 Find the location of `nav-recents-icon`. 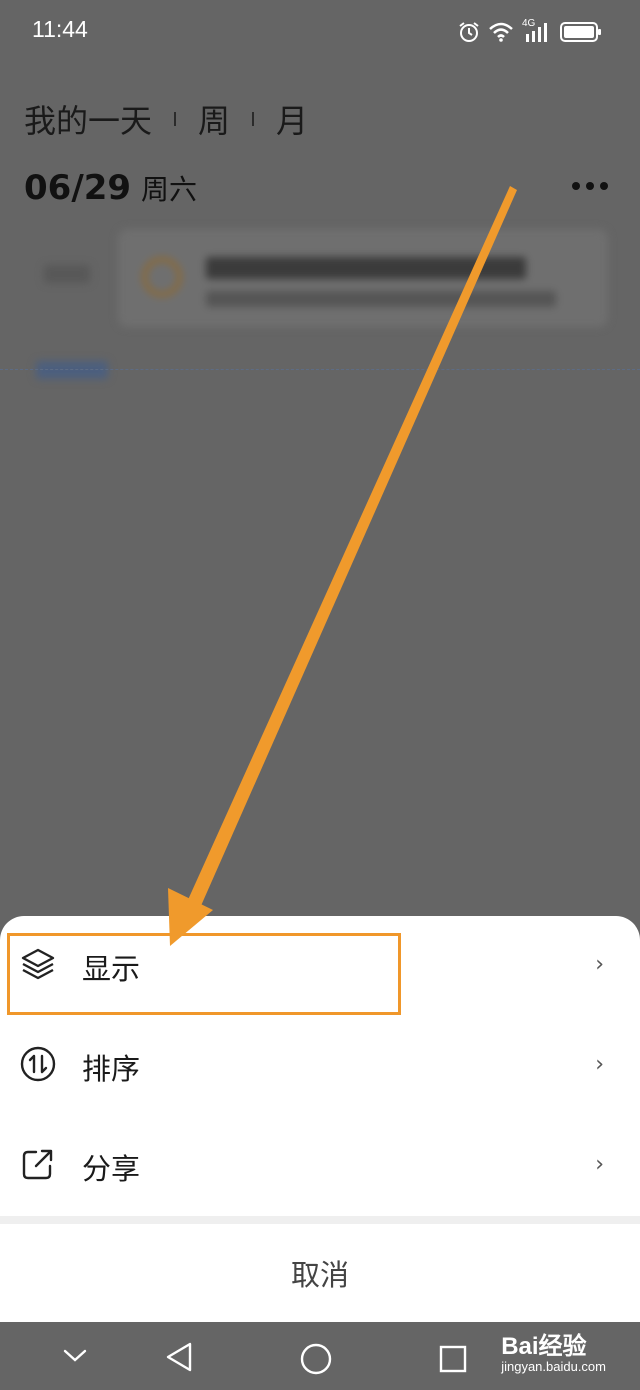

nav-recents-icon is located at coordinates (453, 1359).